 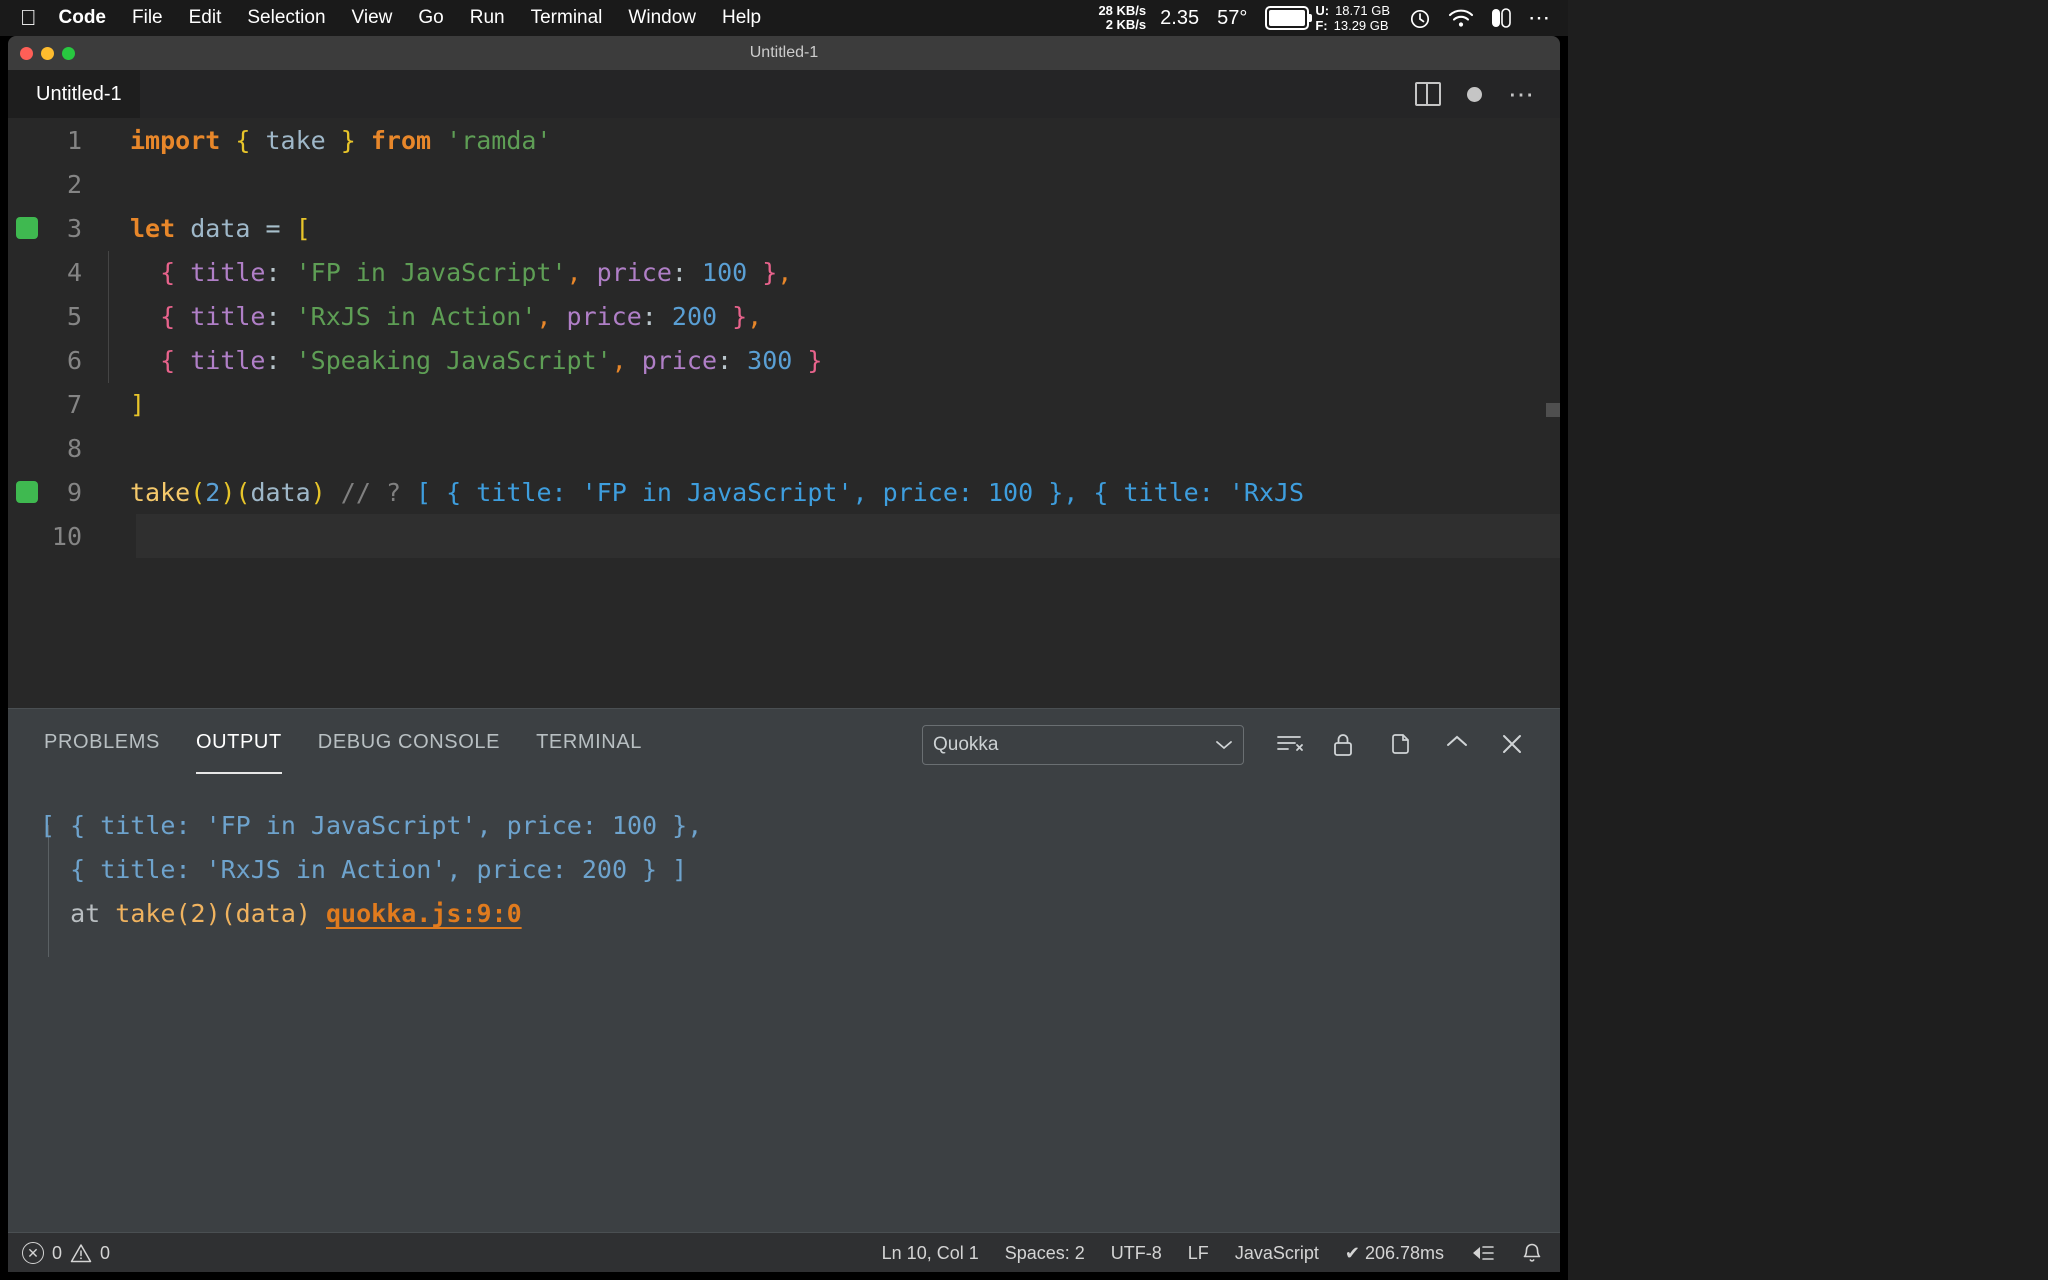 What do you see at coordinates (1513, 745) in the screenshot?
I see `close-panel-icon` at bounding box center [1513, 745].